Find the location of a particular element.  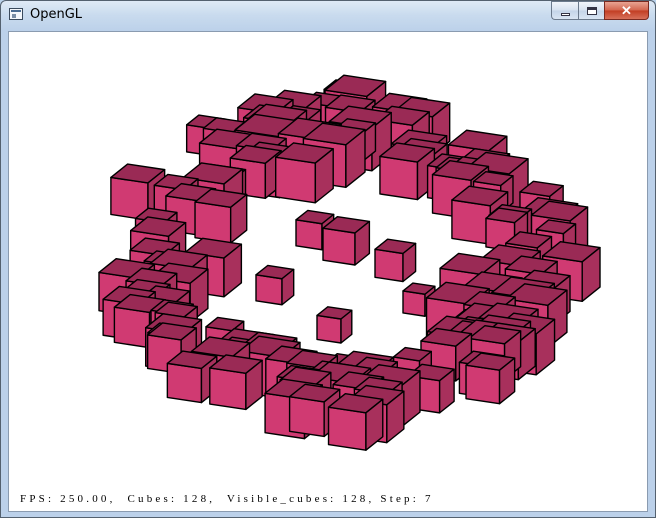

title-bar: OpenGL ✕ is located at coordinates (328, 16).